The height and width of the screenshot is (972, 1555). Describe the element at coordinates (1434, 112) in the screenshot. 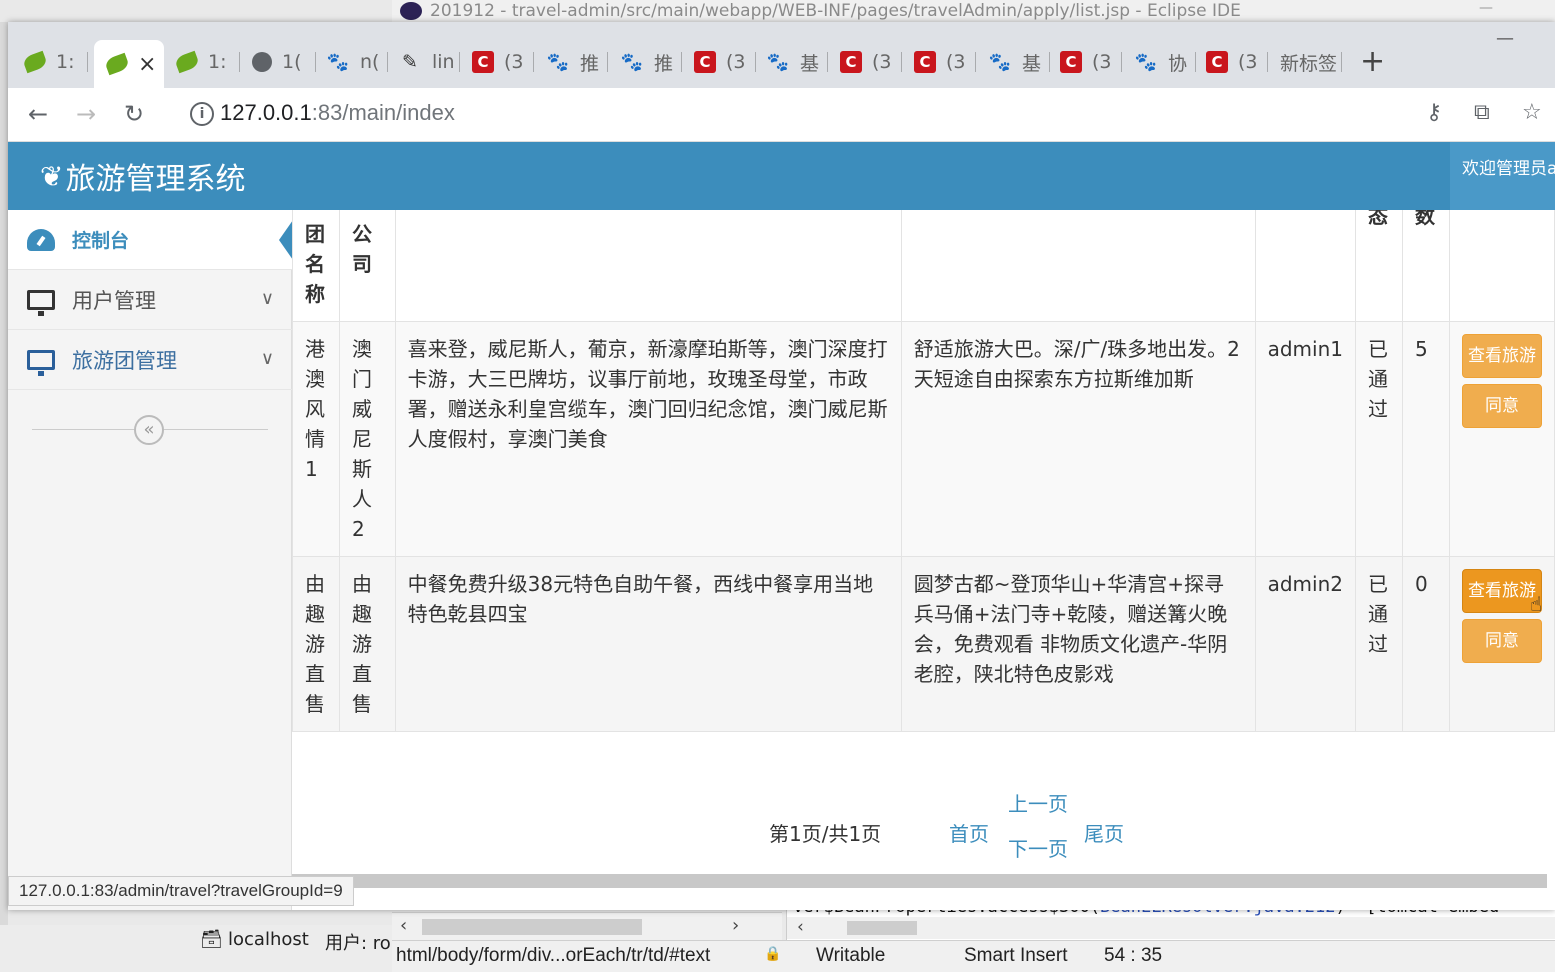

I see `key-icon: ⚷` at that location.